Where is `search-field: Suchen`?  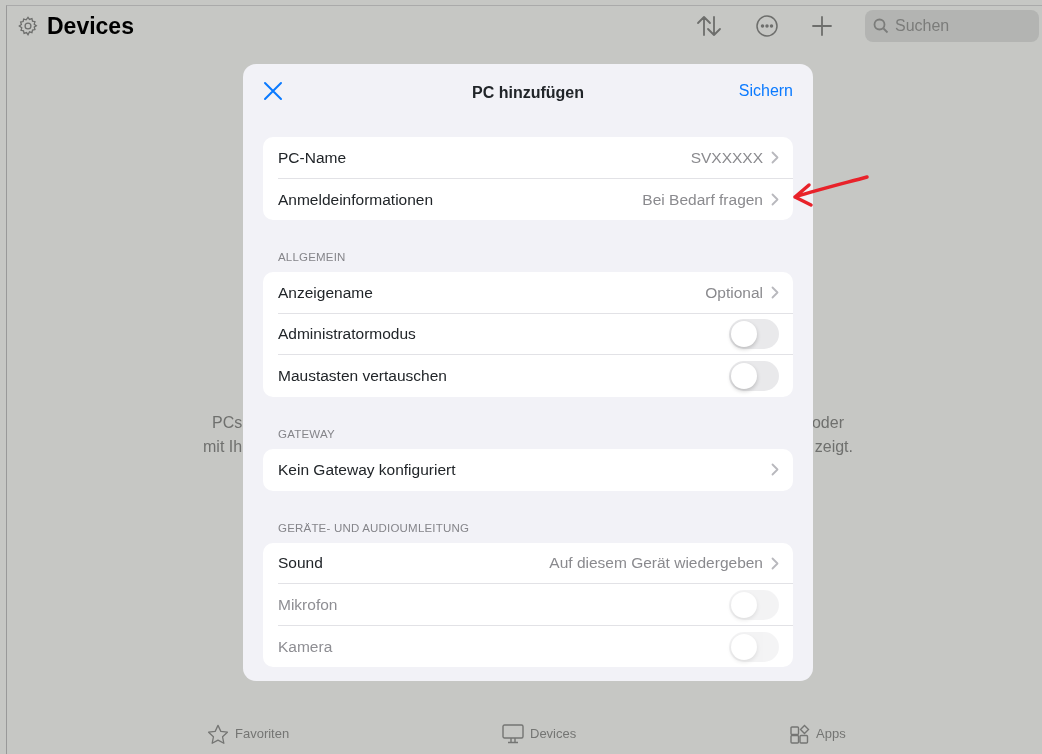
search-field: Suchen is located at coordinates (952, 26).